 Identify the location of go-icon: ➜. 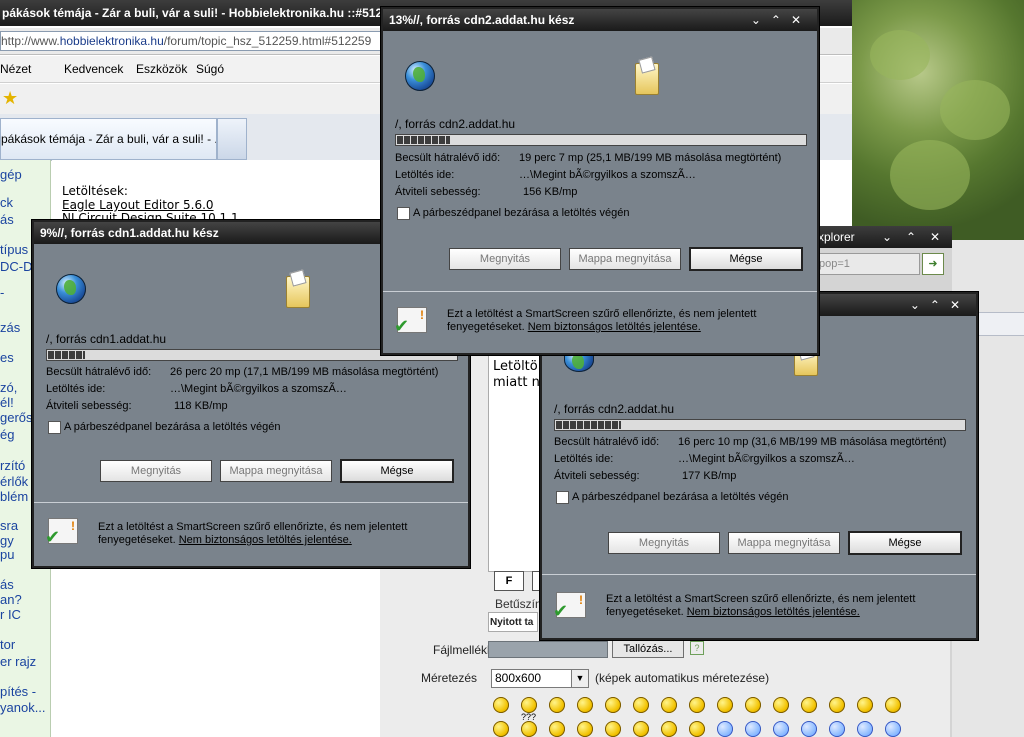
(933, 264).